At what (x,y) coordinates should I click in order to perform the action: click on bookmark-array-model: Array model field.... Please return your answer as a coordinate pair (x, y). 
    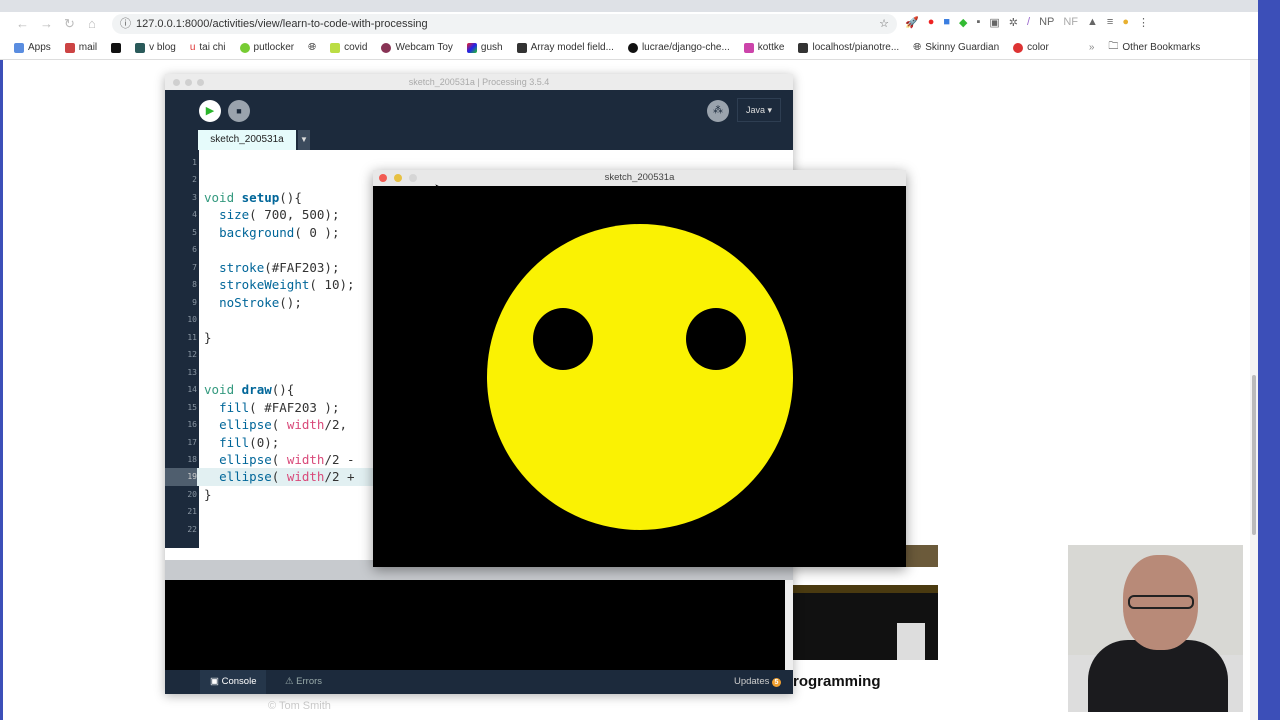
    Looking at the image, I should click on (565, 47).